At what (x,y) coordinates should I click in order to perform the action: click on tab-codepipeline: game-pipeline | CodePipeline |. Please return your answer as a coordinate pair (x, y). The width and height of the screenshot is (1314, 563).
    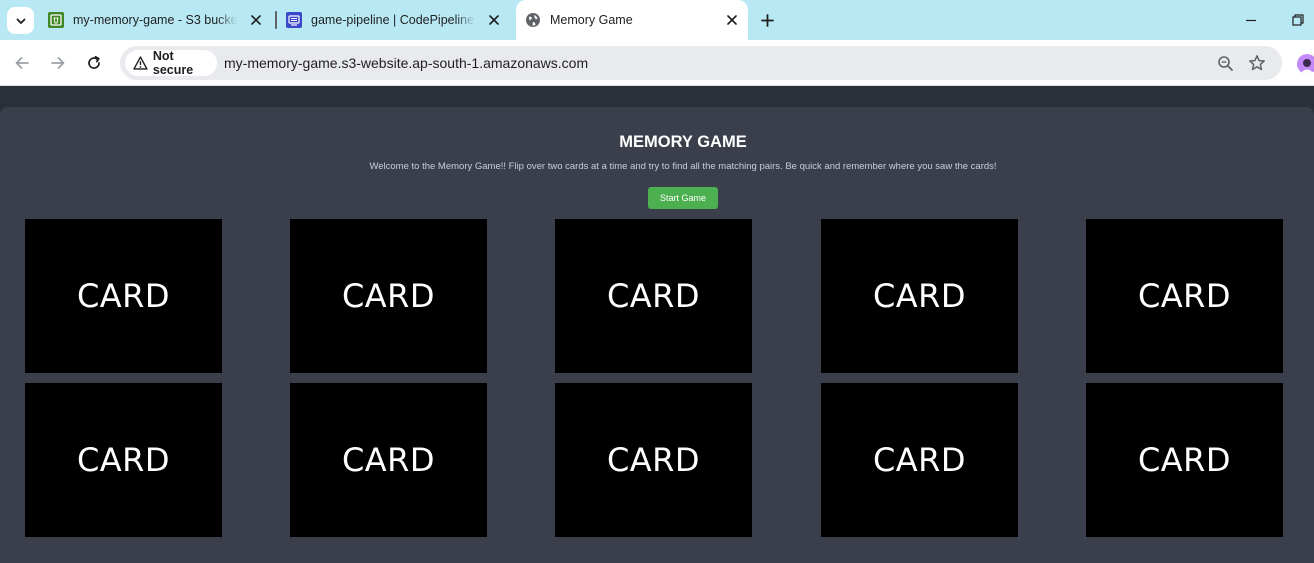
    Looking at the image, I should click on (394, 20).